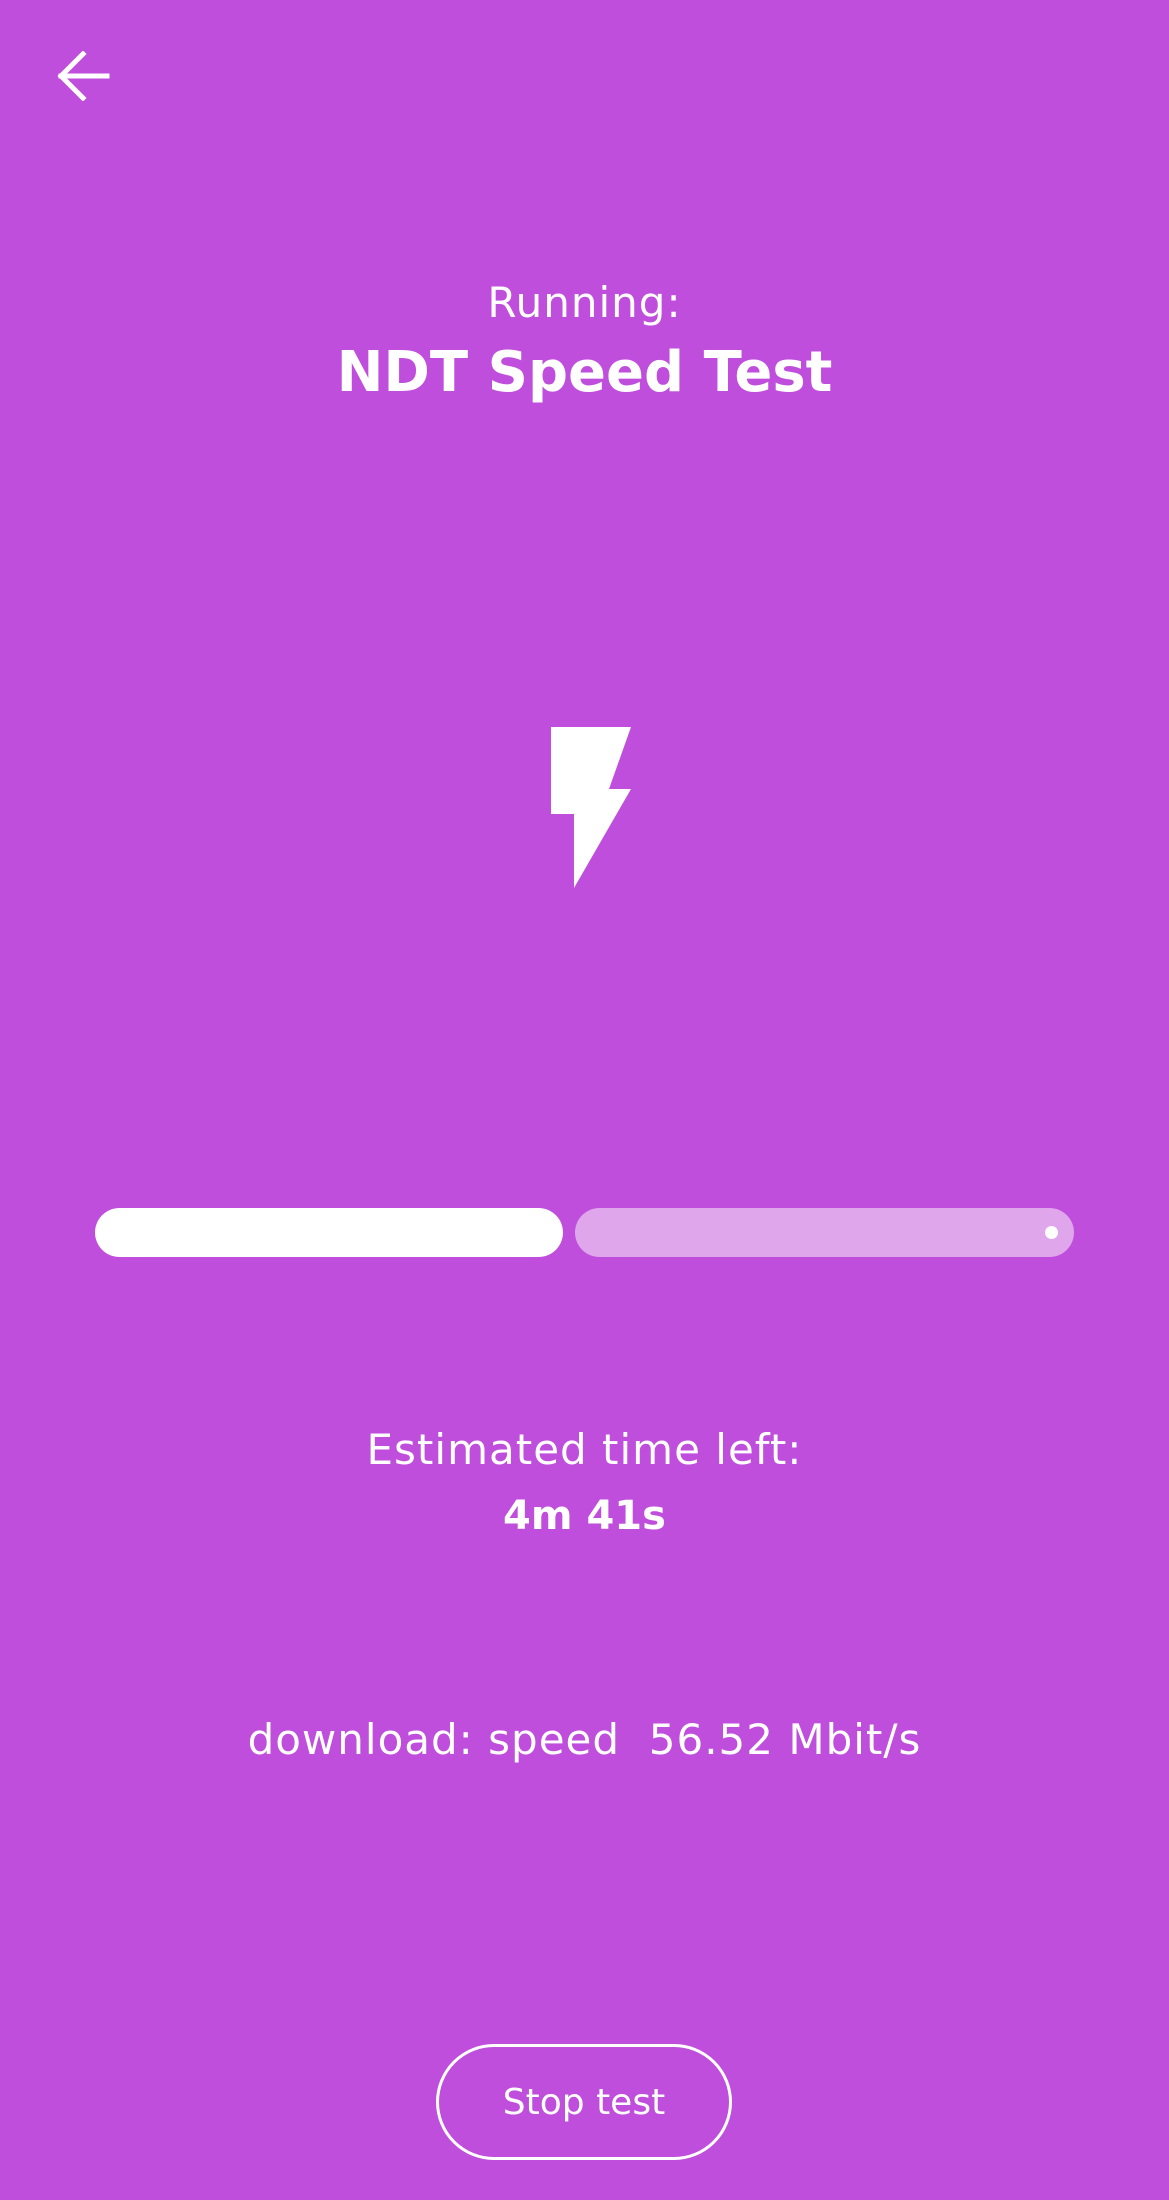 Image resolution: width=1169 pixels, height=2200 pixels. I want to click on test-header: Running: NDT Speed Test, so click(584, 343).